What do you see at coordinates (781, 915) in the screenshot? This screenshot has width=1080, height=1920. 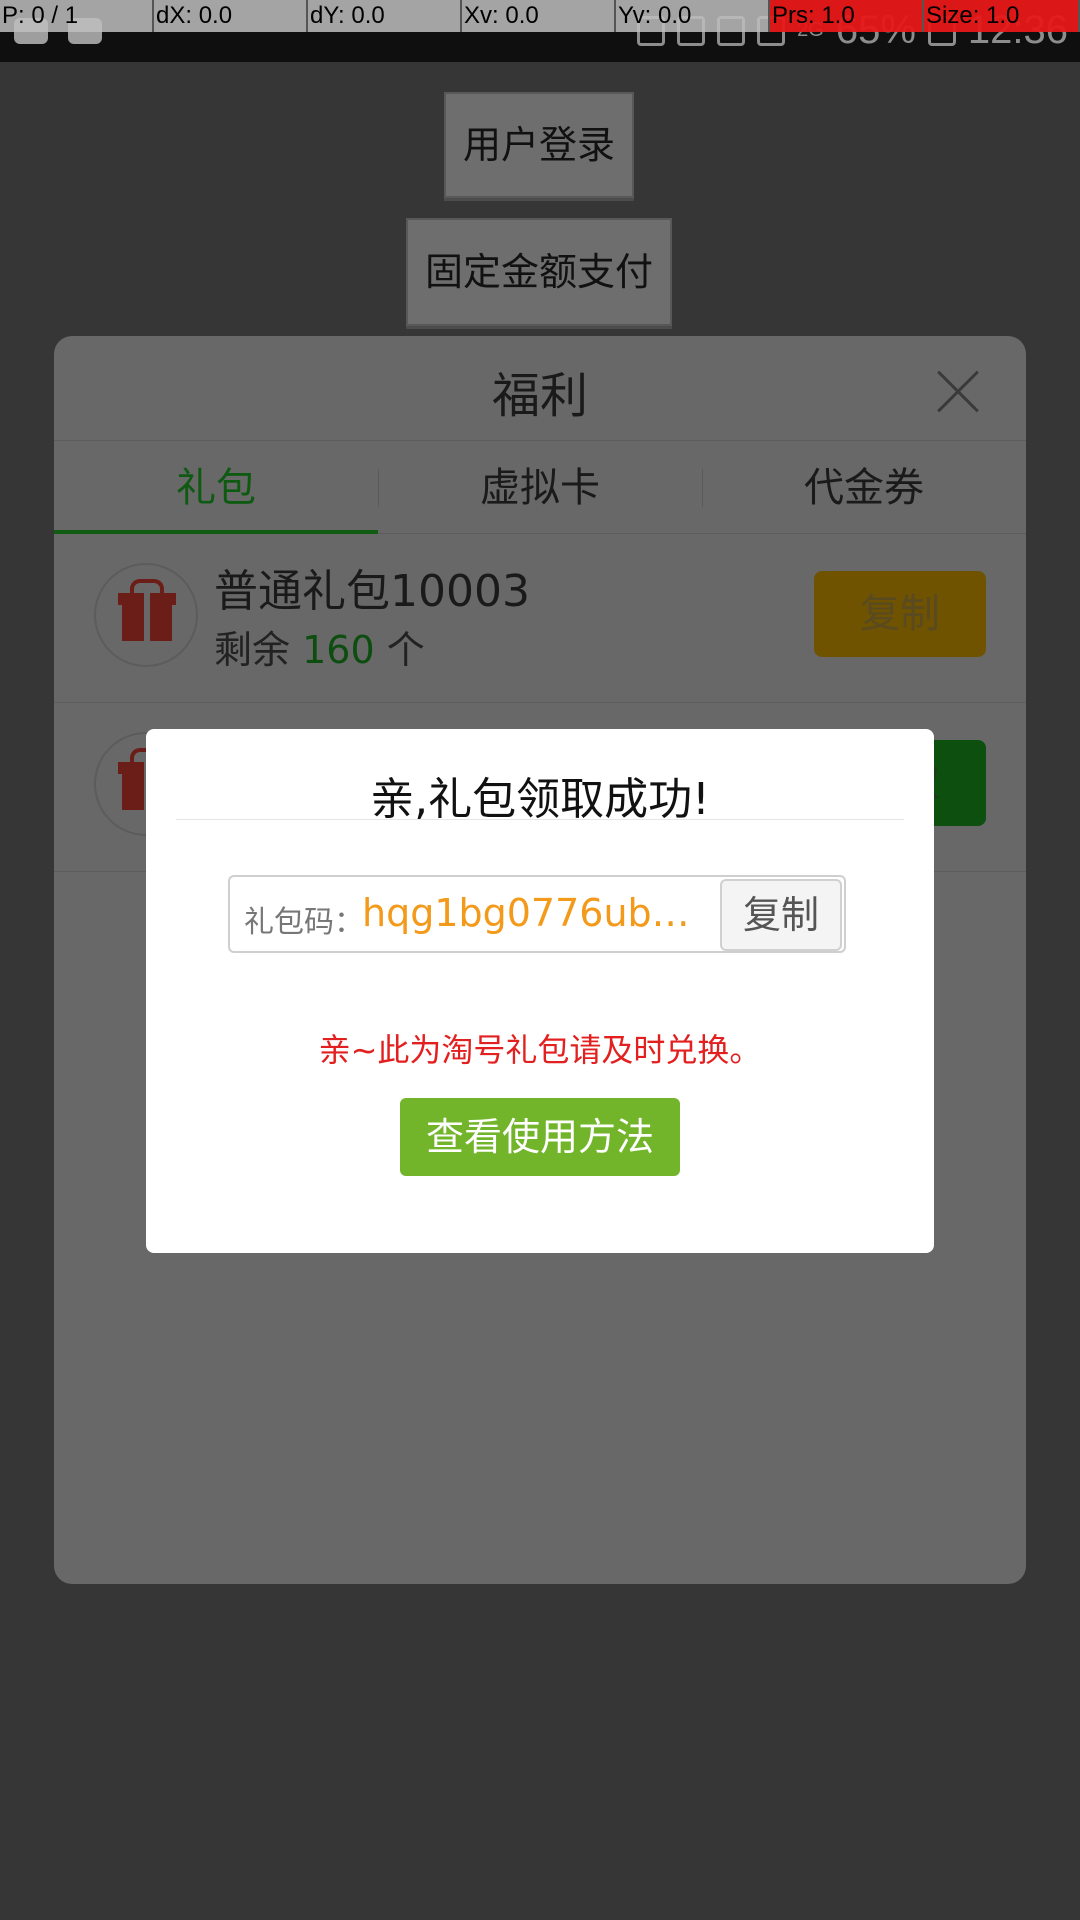 I see `copy-code-button: 复制` at bounding box center [781, 915].